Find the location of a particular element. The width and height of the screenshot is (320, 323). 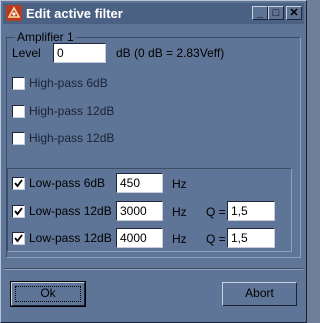

minimize-button: _ is located at coordinates (260, 13).